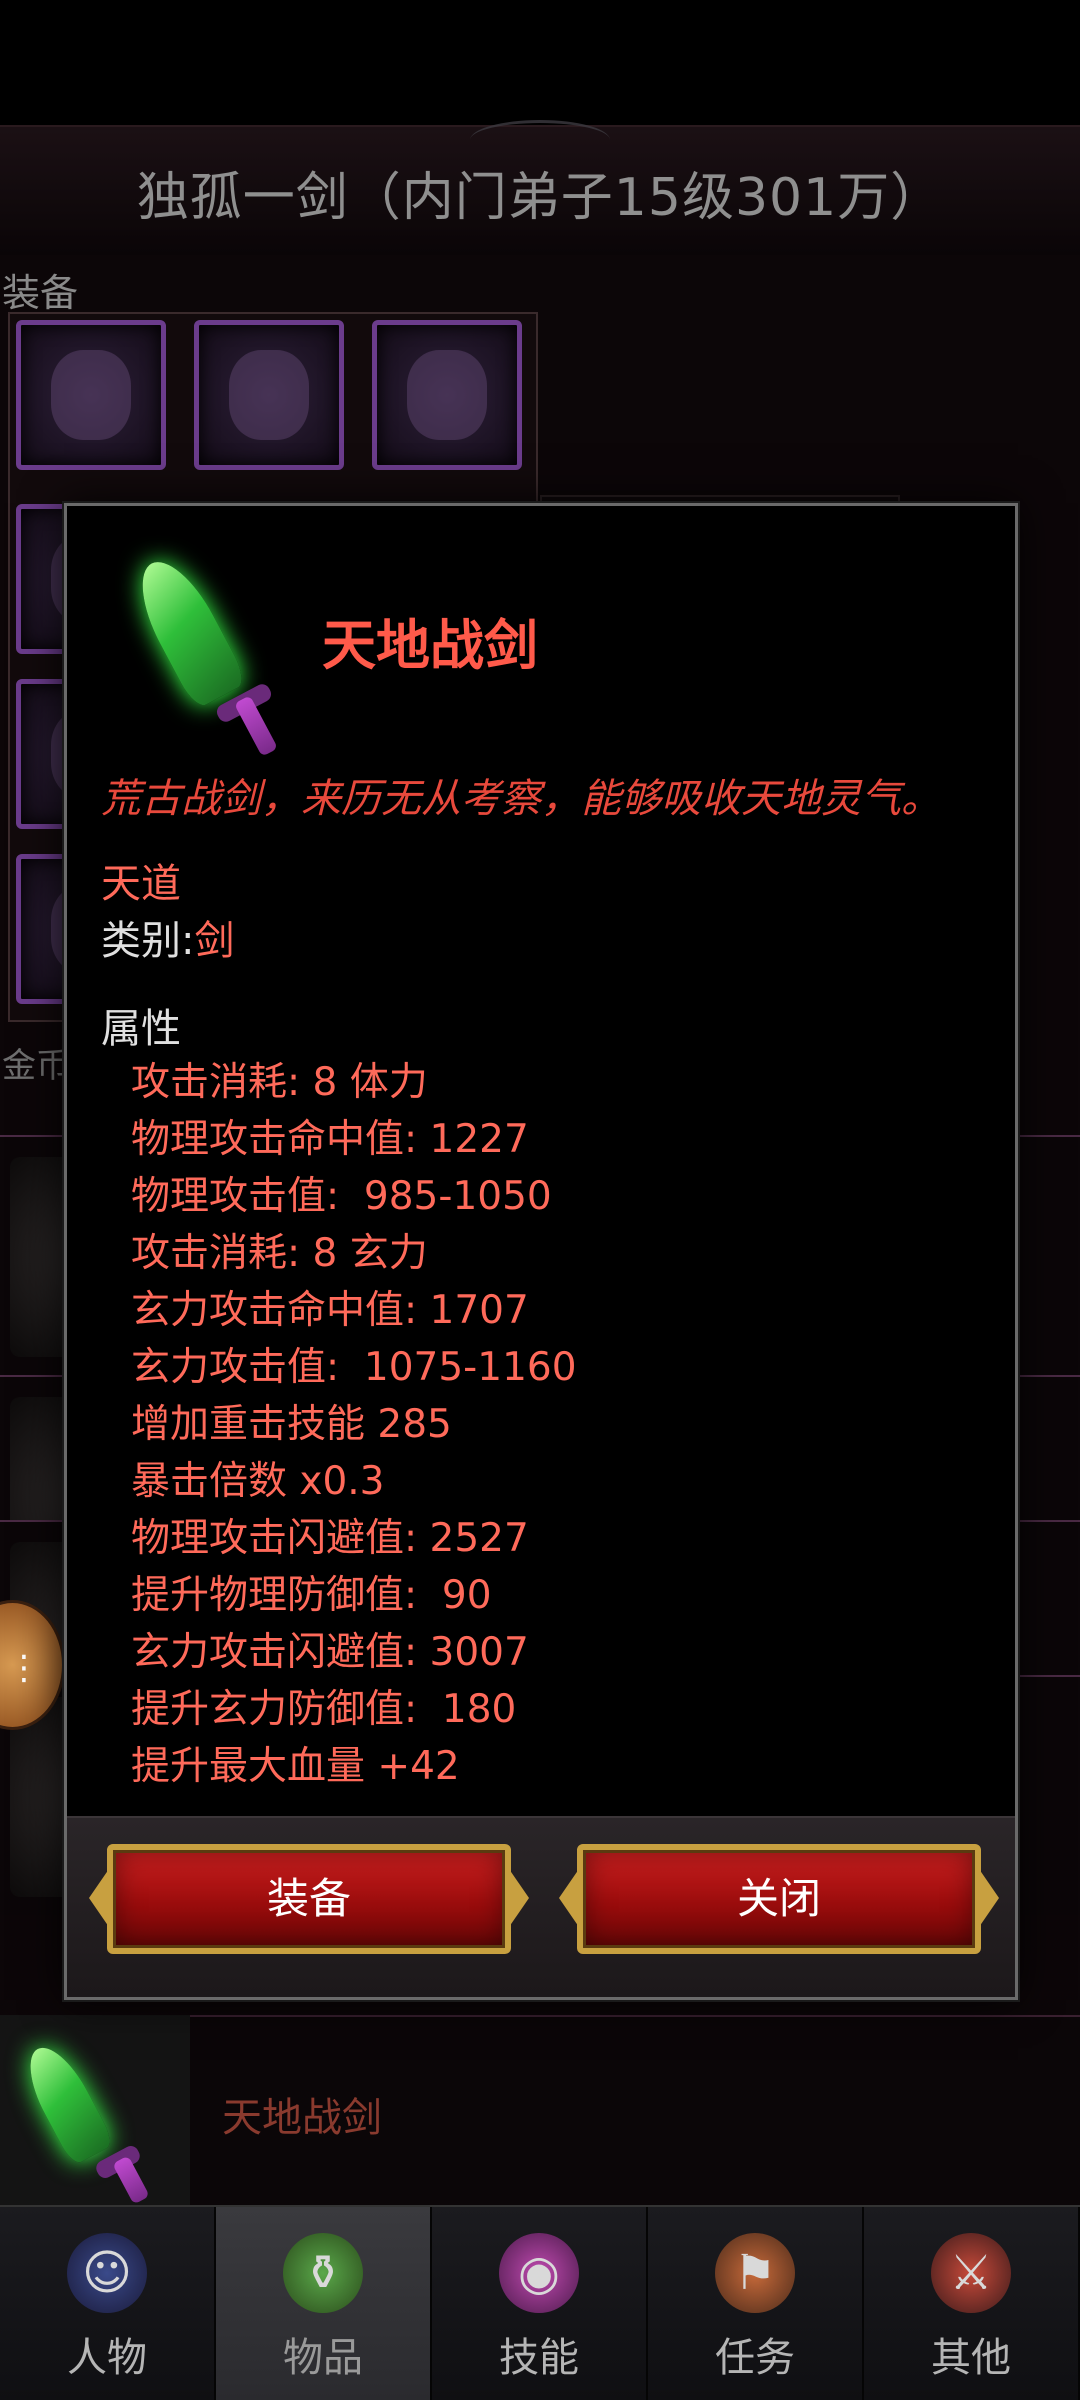 The height and width of the screenshot is (2400, 1080). Describe the element at coordinates (971, 2358) in the screenshot. I see `tab-label: 其他` at that location.